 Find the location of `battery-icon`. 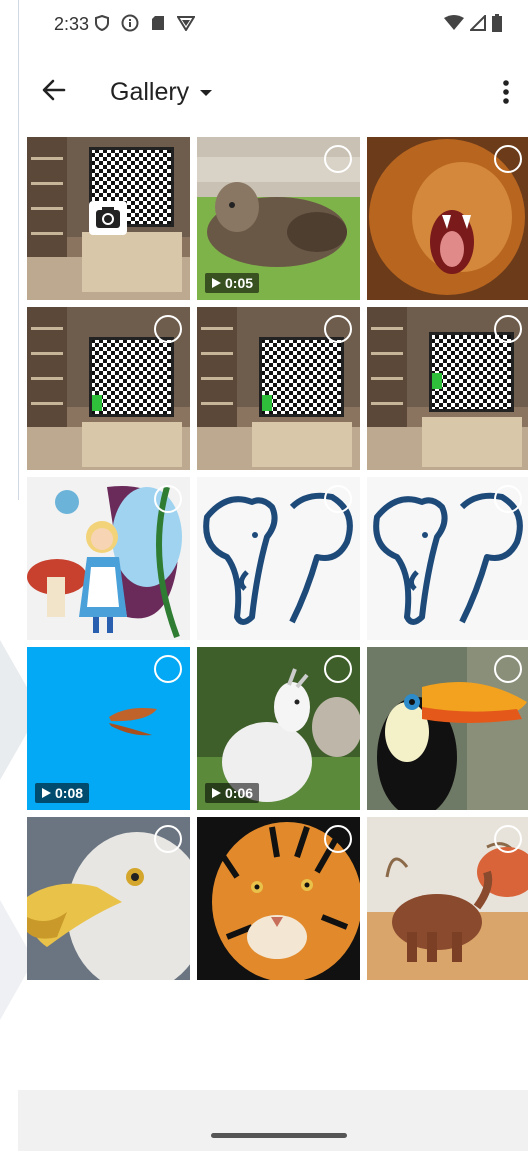

battery-icon is located at coordinates (497, 23).